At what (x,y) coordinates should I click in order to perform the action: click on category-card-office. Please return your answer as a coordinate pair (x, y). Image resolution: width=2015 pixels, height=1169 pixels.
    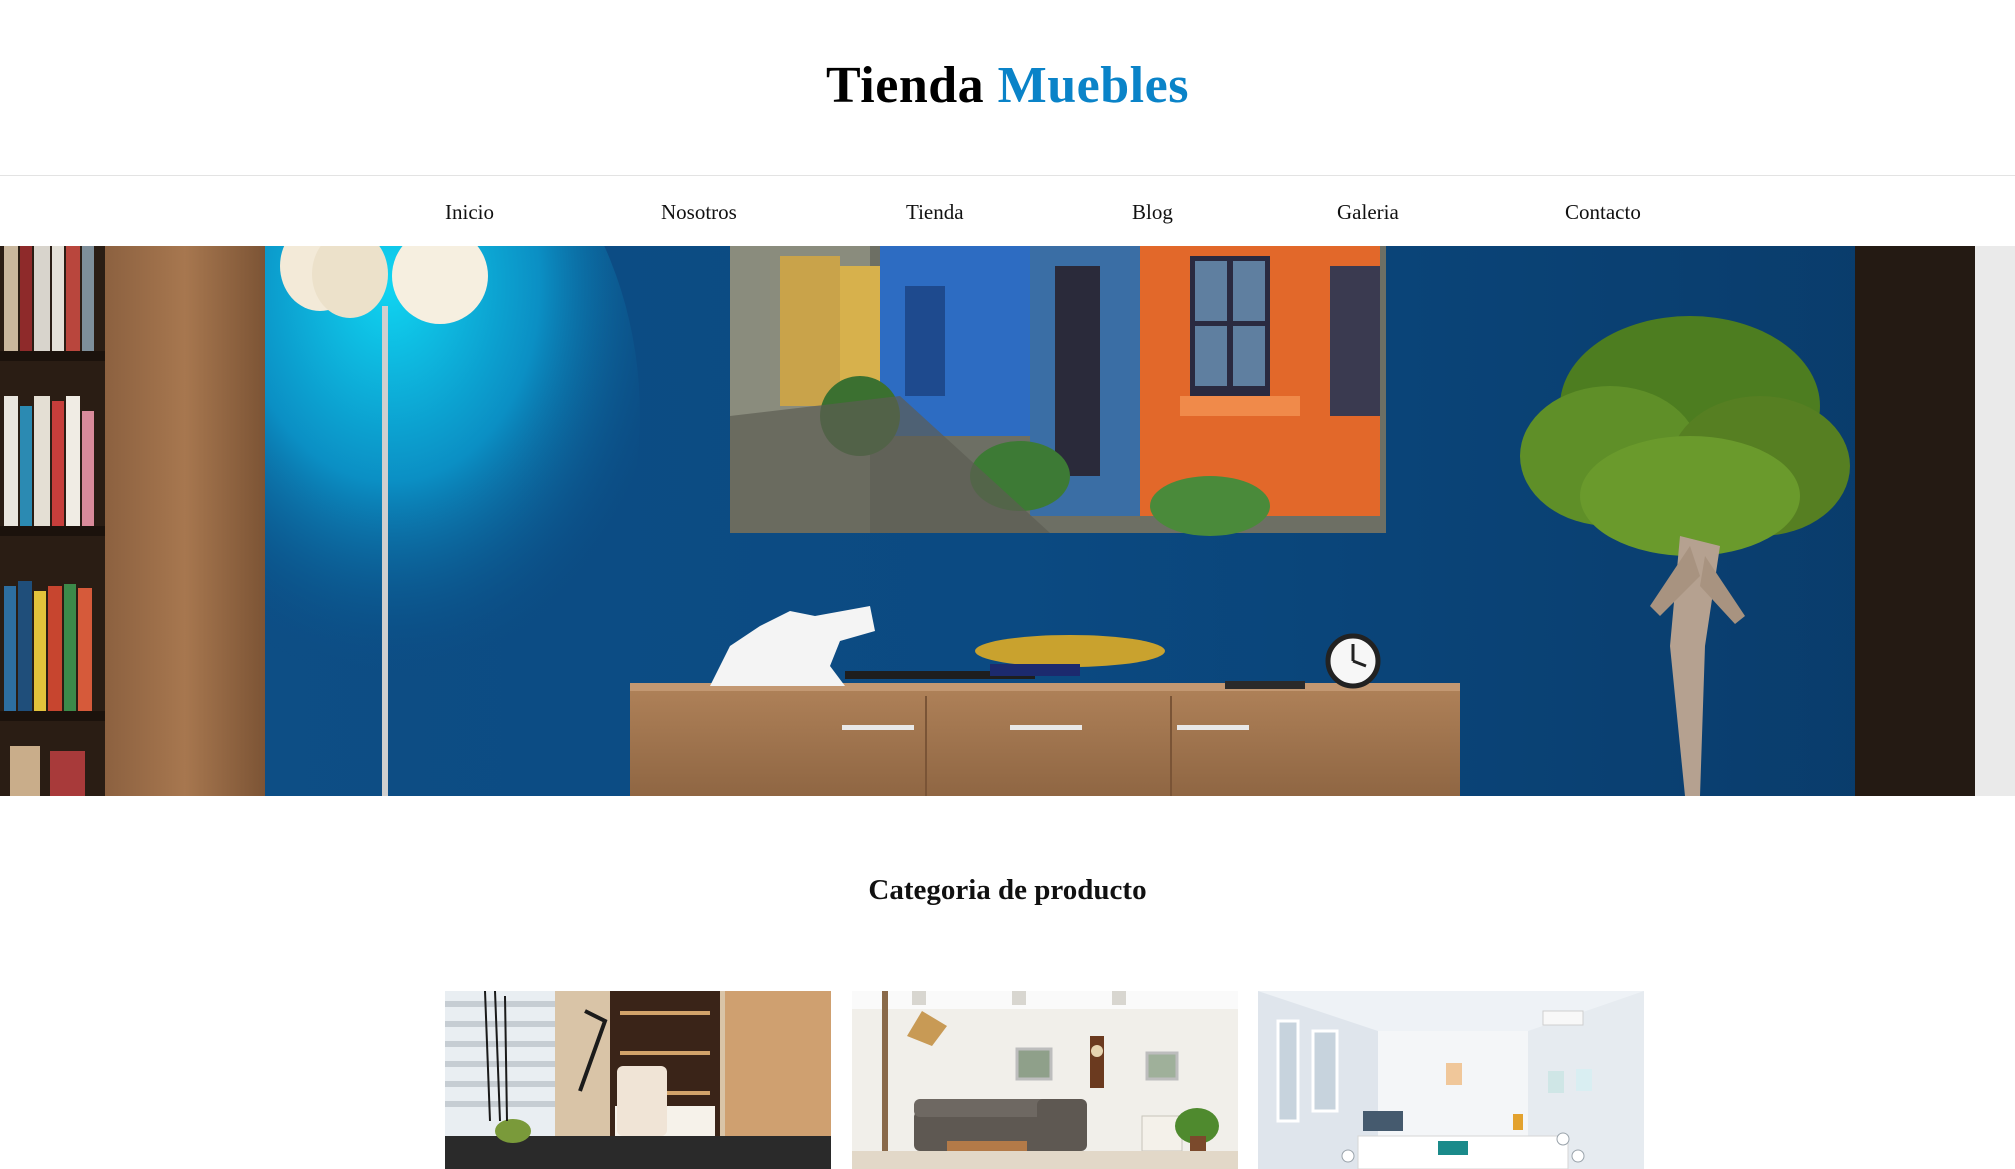
    Looking at the image, I should click on (638, 1080).